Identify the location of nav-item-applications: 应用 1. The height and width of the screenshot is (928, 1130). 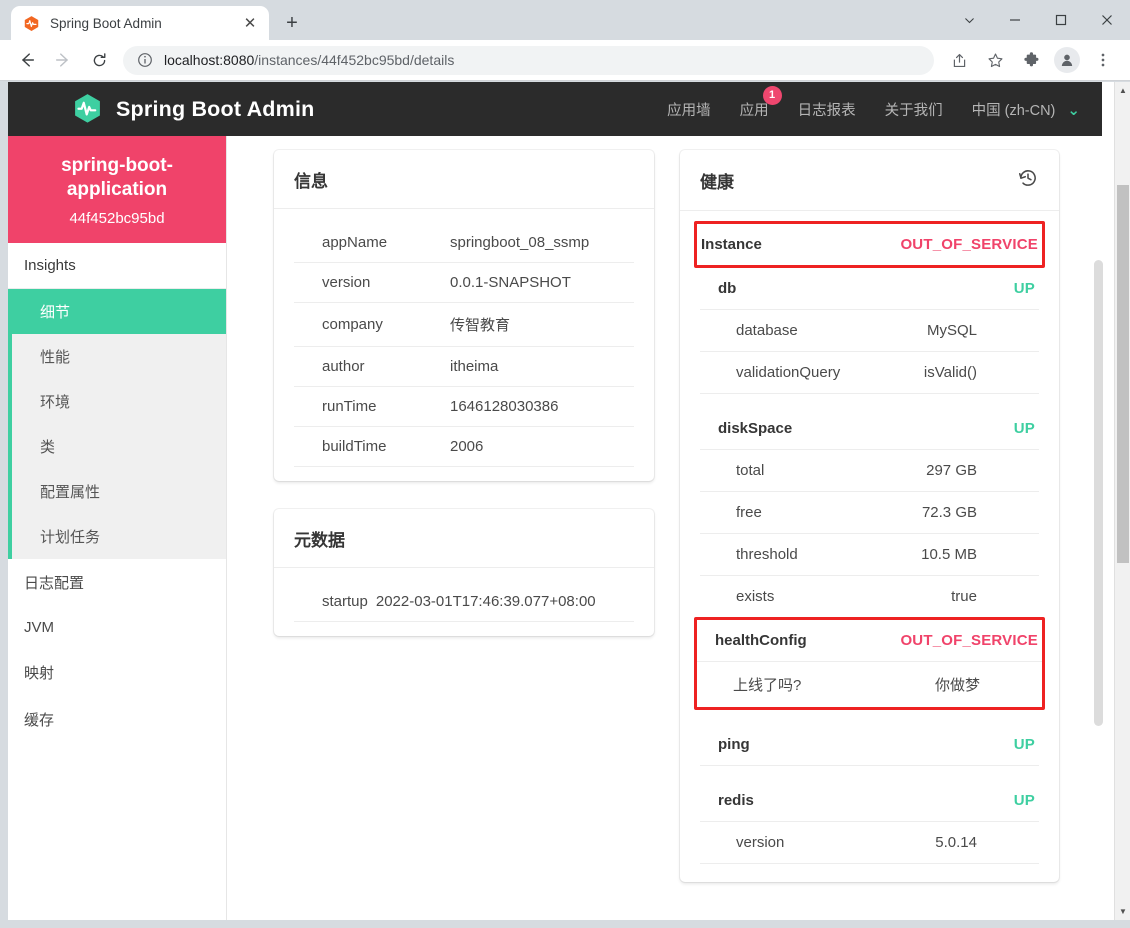
(760, 102).